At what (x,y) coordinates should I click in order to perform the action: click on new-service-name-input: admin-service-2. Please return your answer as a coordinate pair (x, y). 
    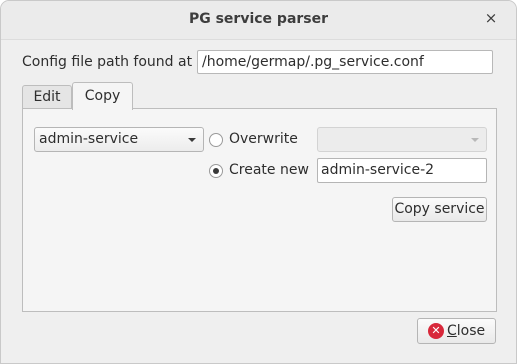
    Looking at the image, I should click on (402, 170).